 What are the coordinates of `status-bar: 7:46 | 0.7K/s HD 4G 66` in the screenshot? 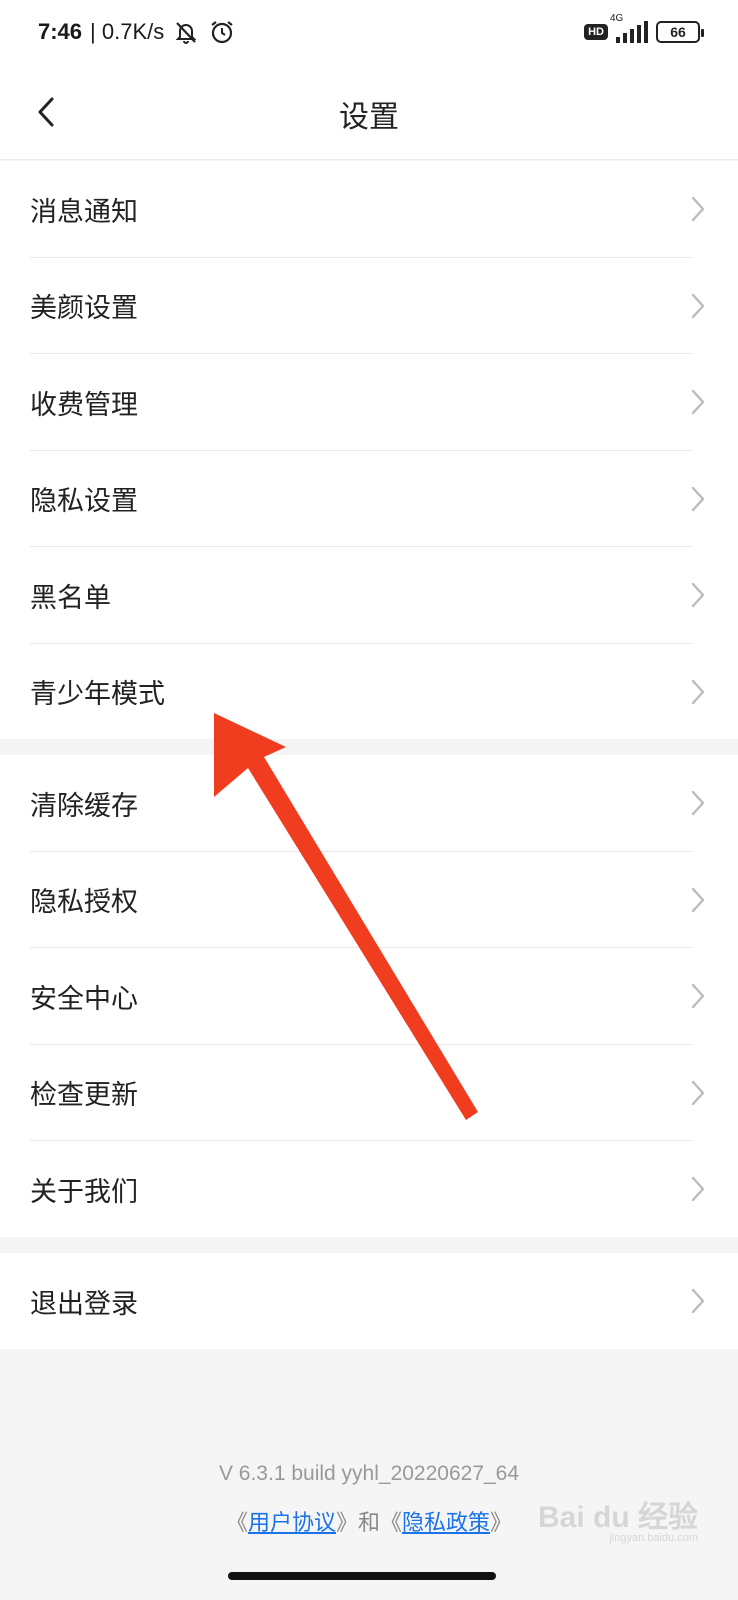 It's located at (369, 32).